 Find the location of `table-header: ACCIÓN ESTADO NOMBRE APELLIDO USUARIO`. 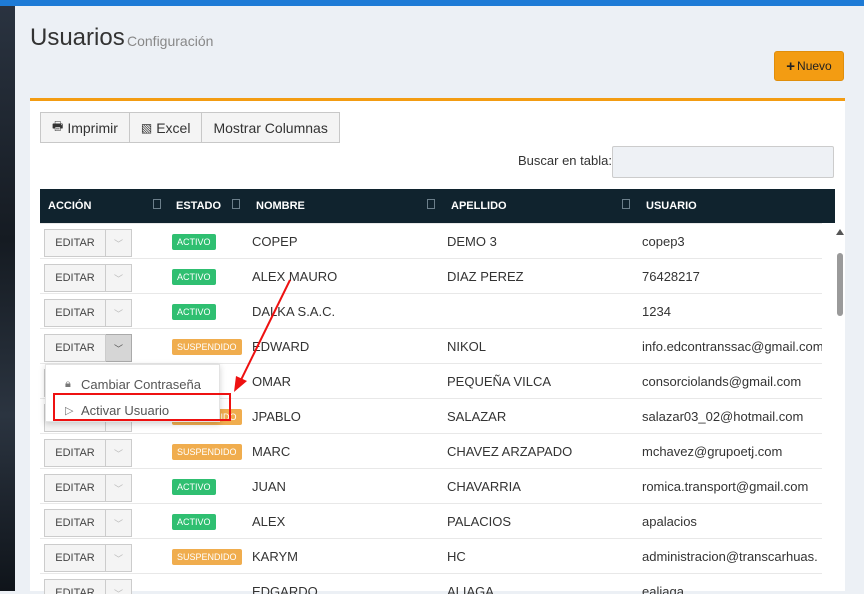

table-header: ACCIÓN ESTADO NOMBRE APELLIDO USUARIO is located at coordinates (437, 206).